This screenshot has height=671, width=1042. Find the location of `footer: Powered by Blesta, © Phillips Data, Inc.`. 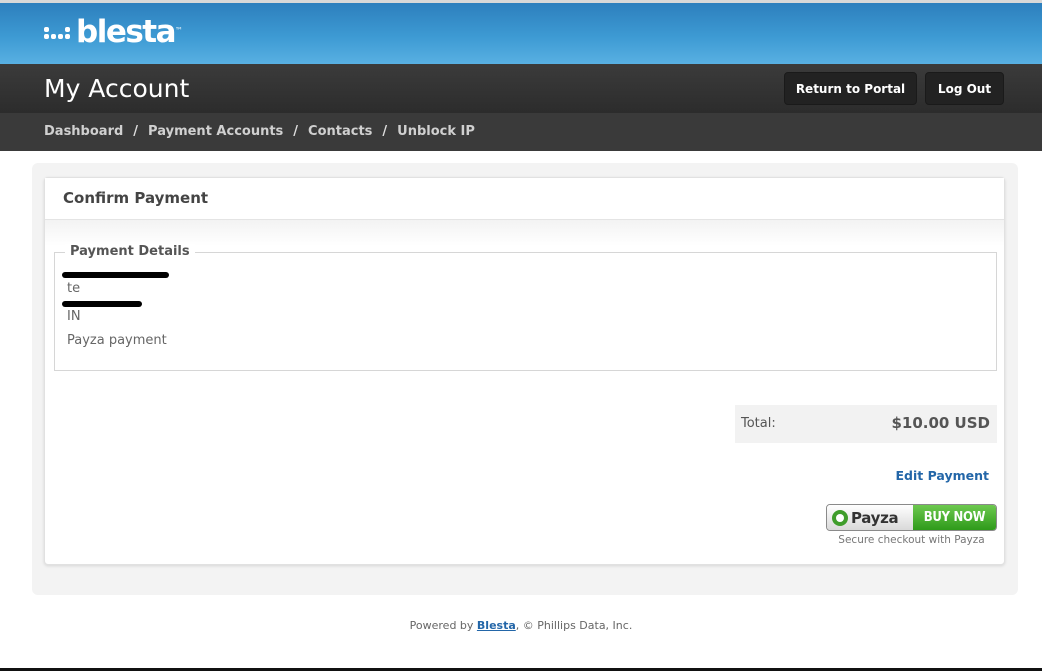

footer: Powered by Blesta, © Phillips Data, Inc. is located at coordinates (521, 625).